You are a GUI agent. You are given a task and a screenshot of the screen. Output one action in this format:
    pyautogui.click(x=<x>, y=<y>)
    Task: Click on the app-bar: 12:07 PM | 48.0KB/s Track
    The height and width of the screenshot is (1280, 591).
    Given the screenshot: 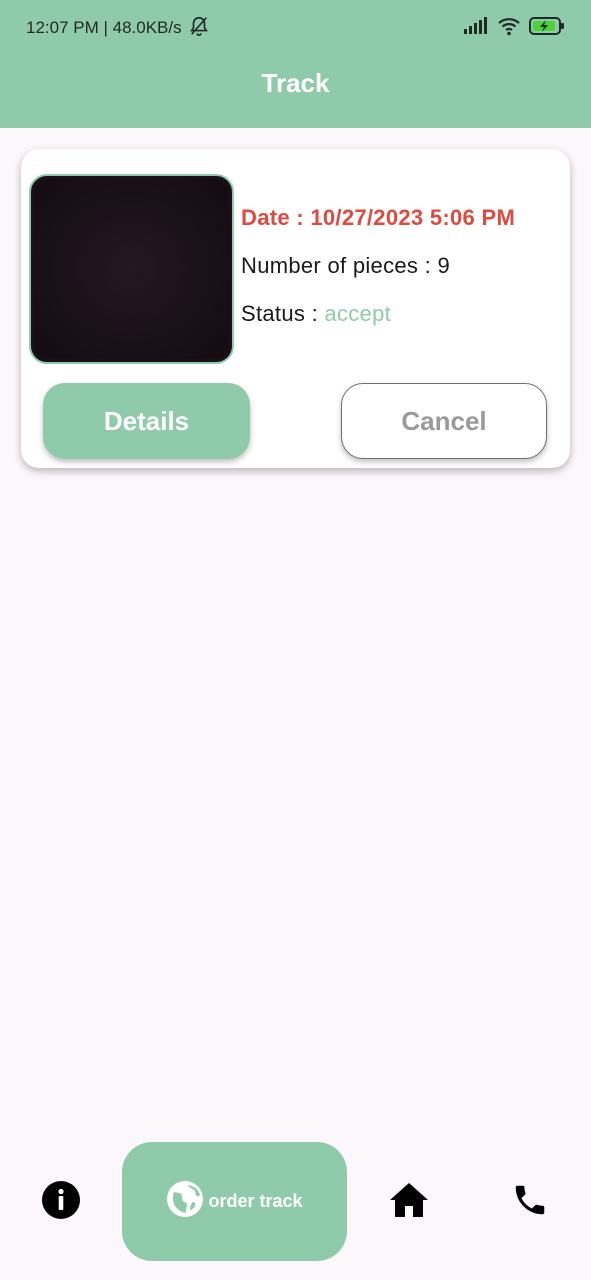 What is the action you would take?
    pyautogui.click(x=295, y=64)
    